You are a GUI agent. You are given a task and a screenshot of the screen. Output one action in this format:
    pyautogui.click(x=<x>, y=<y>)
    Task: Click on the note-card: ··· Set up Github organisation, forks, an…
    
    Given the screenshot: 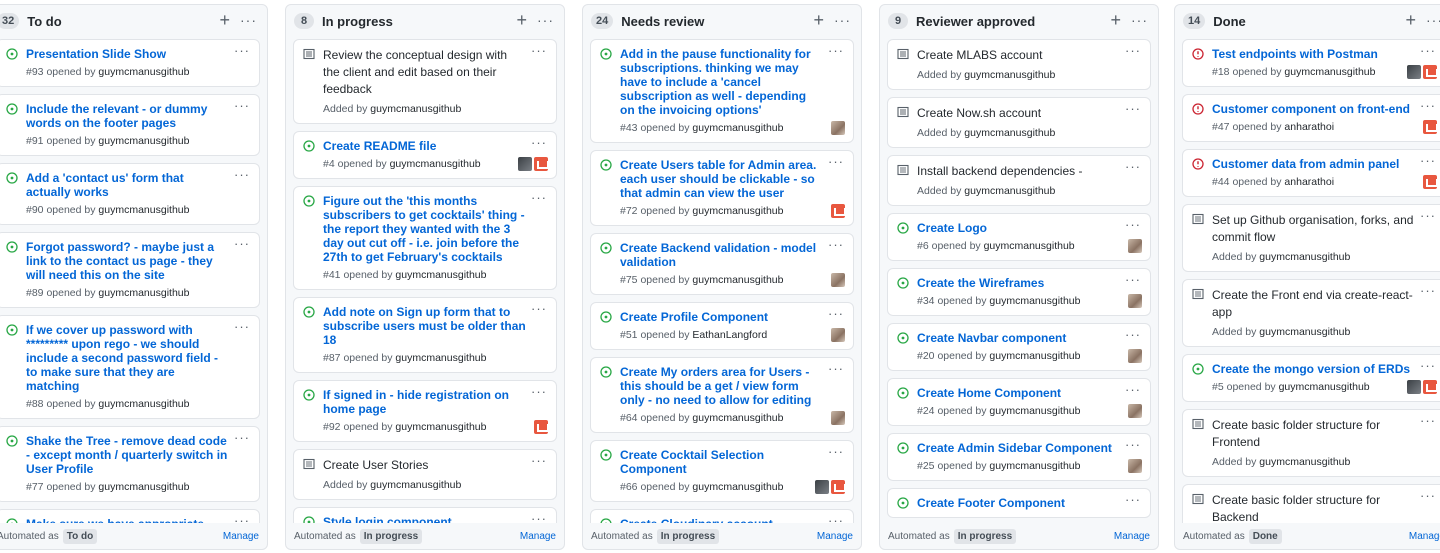 What is the action you would take?
    pyautogui.click(x=1311, y=238)
    